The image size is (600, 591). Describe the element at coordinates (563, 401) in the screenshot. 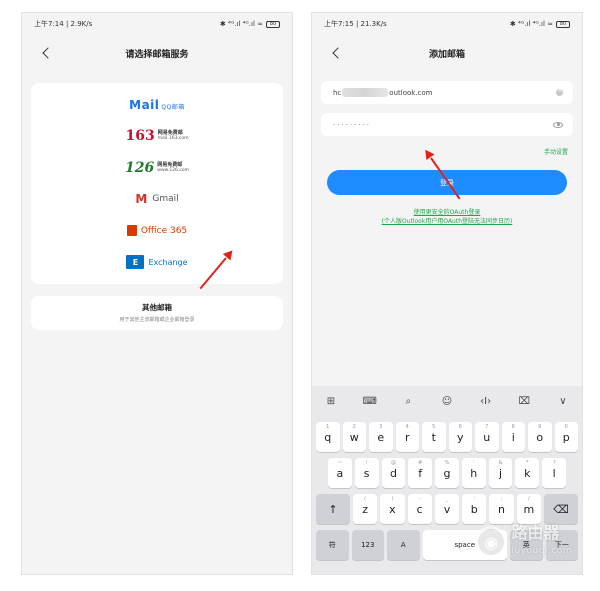

I see `collapse-keyboard-icon: ∨` at that location.